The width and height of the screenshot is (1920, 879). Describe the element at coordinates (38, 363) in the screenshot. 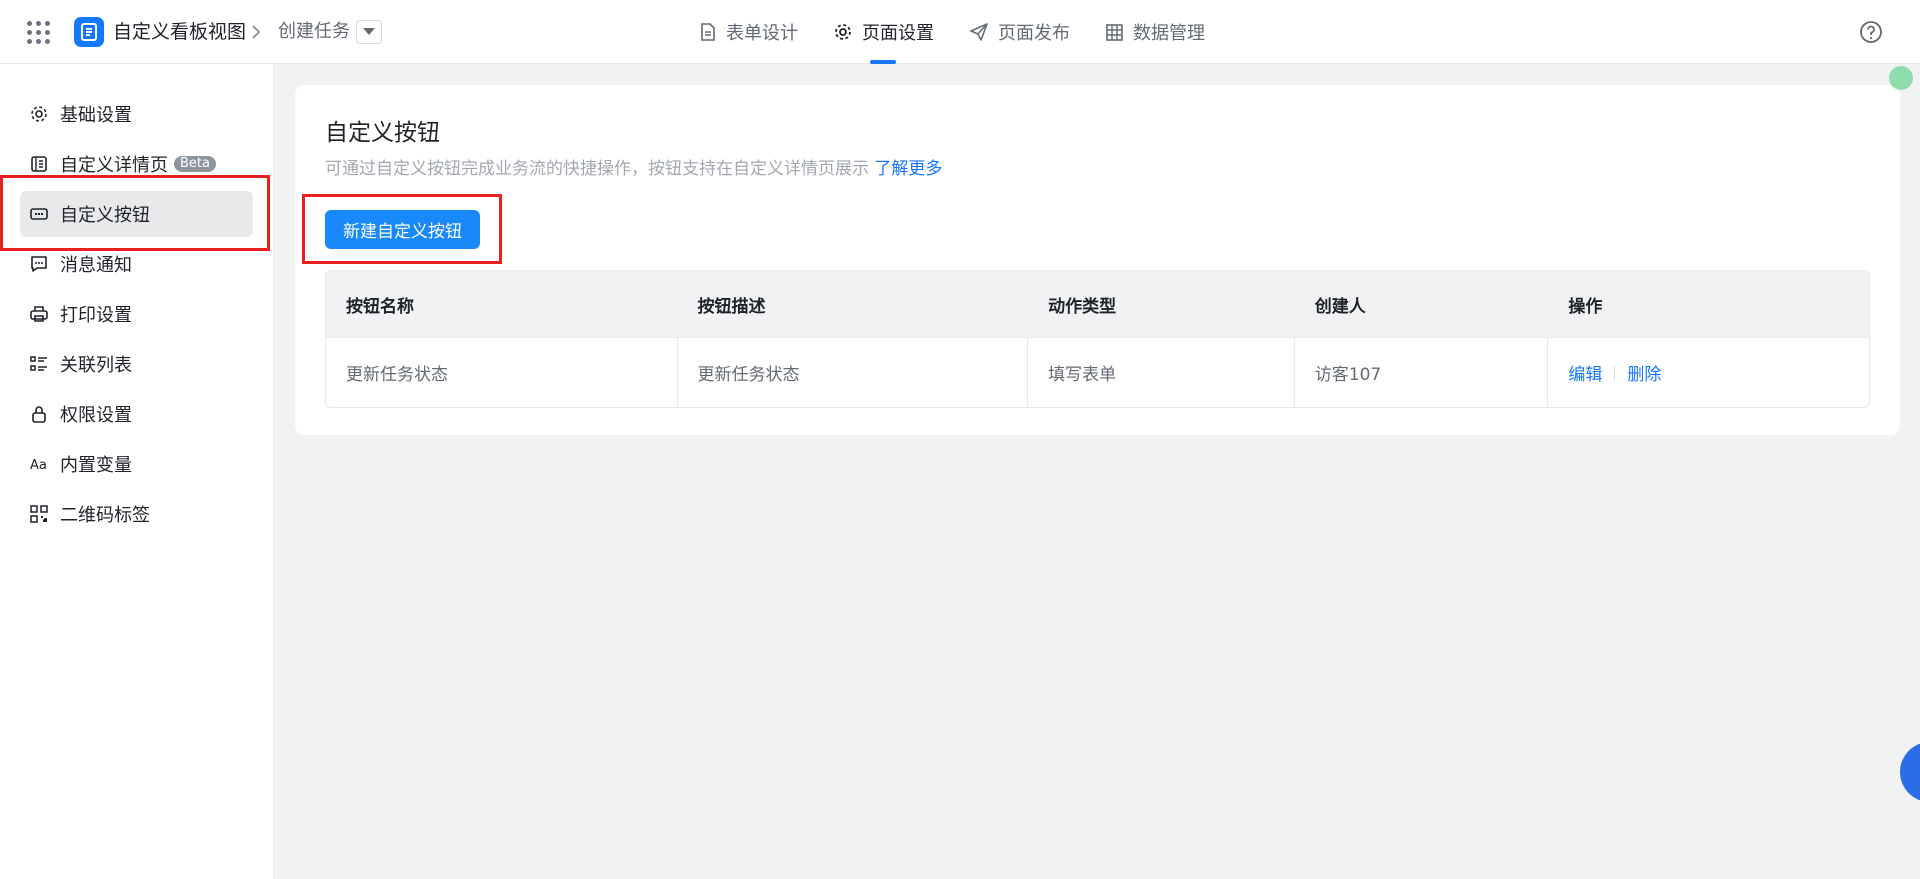

I see `list-icon` at that location.